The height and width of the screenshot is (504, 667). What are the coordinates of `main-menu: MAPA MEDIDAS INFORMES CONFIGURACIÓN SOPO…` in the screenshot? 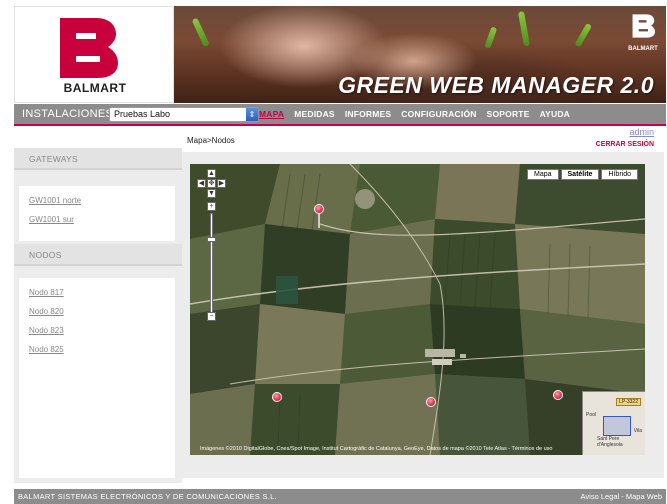 It's located at (414, 114).